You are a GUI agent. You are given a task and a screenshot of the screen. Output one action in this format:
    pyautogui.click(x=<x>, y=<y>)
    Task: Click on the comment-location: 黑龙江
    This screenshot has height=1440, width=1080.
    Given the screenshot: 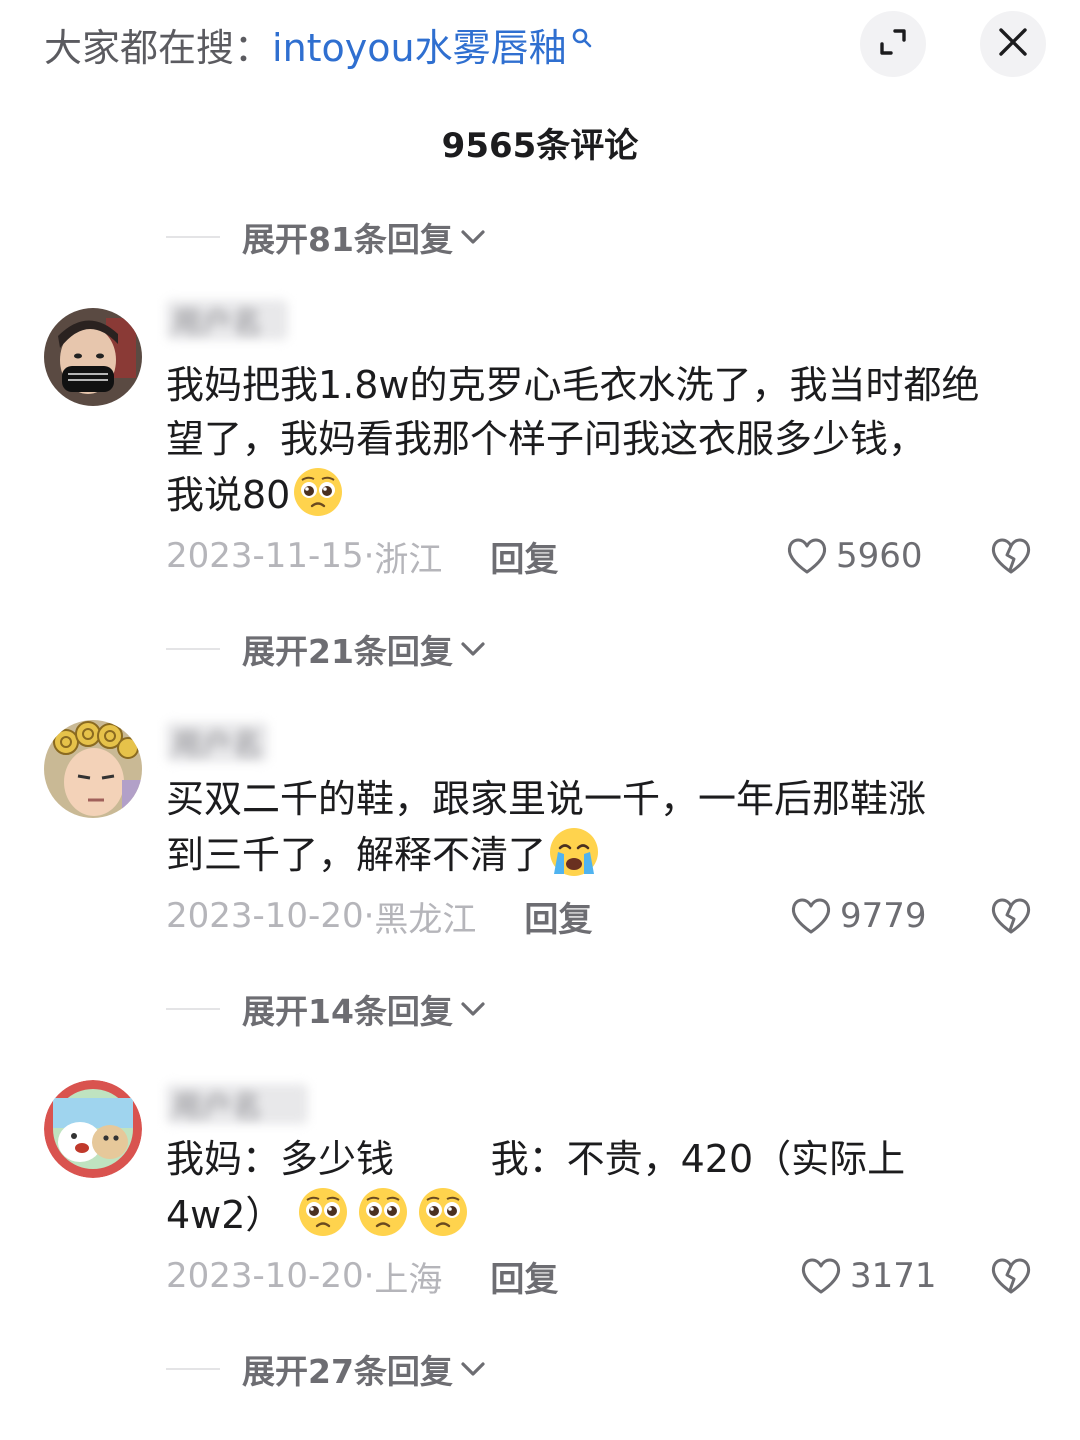 What is the action you would take?
    pyautogui.click(x=425, y=919)
    